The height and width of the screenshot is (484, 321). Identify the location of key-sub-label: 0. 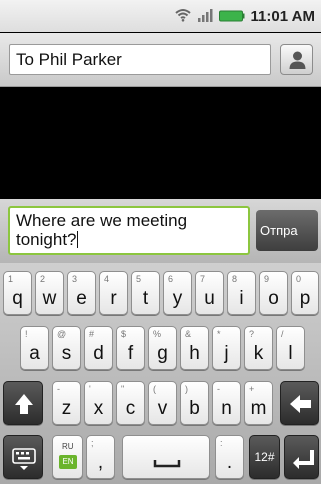
(299, 279).